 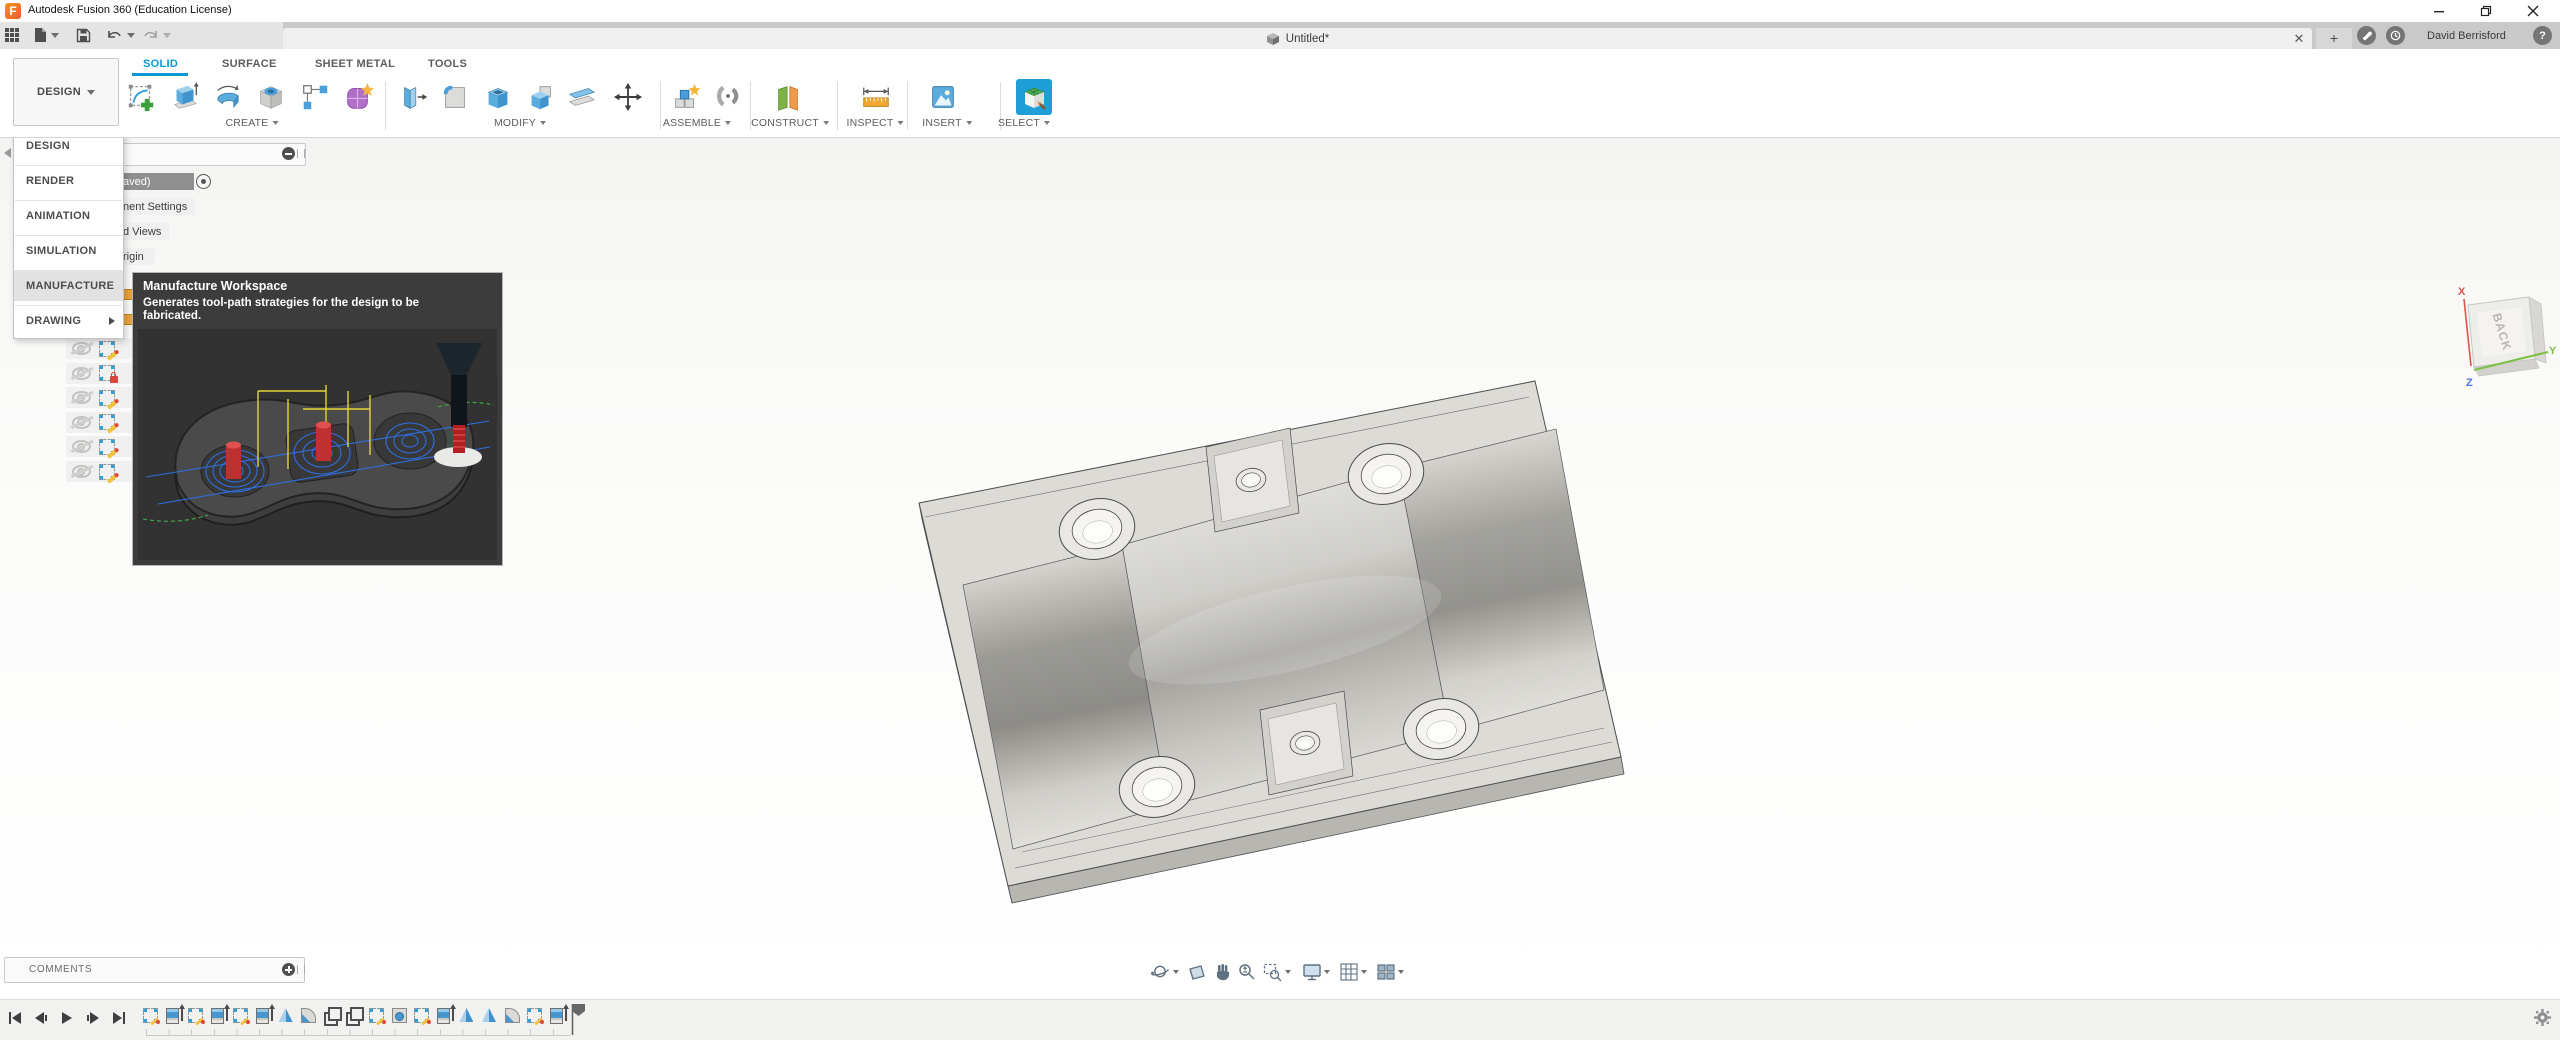 What do you see at coordinates (12, 35) in the screenshot?
I see `data-panel-toggle-icon` at bounding box center [12, 35].